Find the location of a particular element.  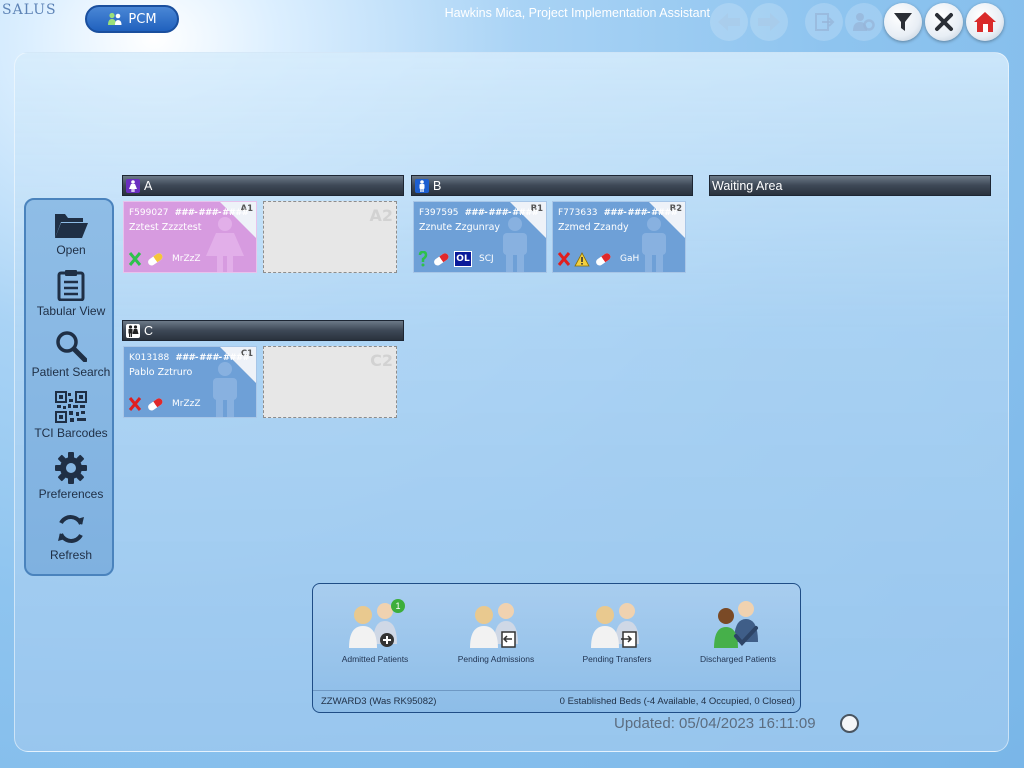

sidebar-label: Tabular View is located at coordinates (71, 311).